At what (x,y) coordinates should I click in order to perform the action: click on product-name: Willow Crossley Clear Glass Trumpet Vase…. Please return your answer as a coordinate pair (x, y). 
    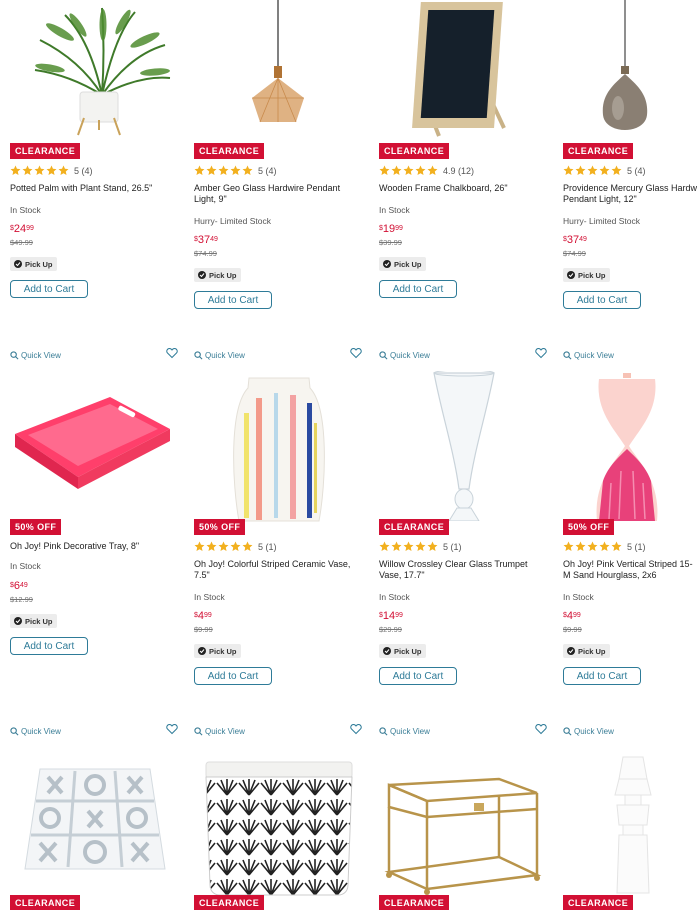
    Looking at the image, I should click on (461, 570).